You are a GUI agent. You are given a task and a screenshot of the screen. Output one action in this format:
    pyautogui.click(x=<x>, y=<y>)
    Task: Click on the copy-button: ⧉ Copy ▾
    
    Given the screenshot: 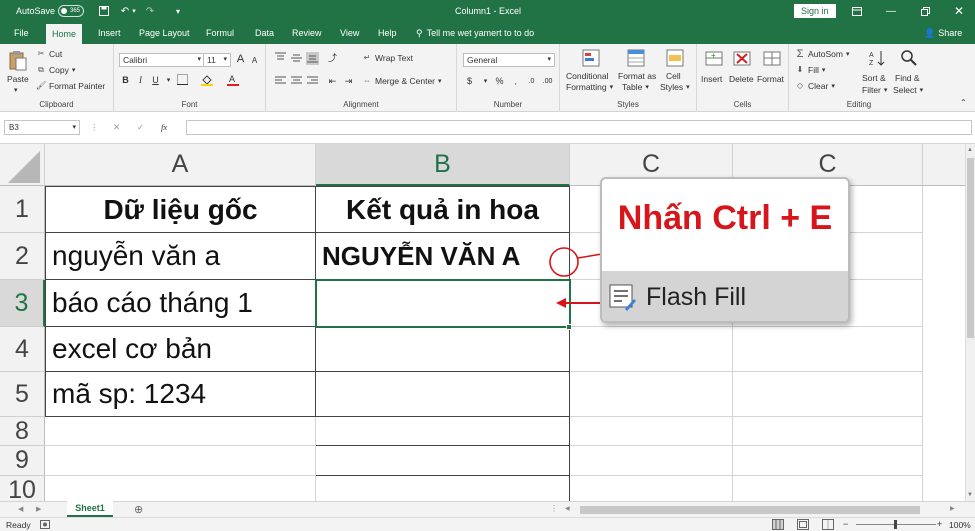 What is the action you would take?
    pyautogui.click(x=55, y=70)
    